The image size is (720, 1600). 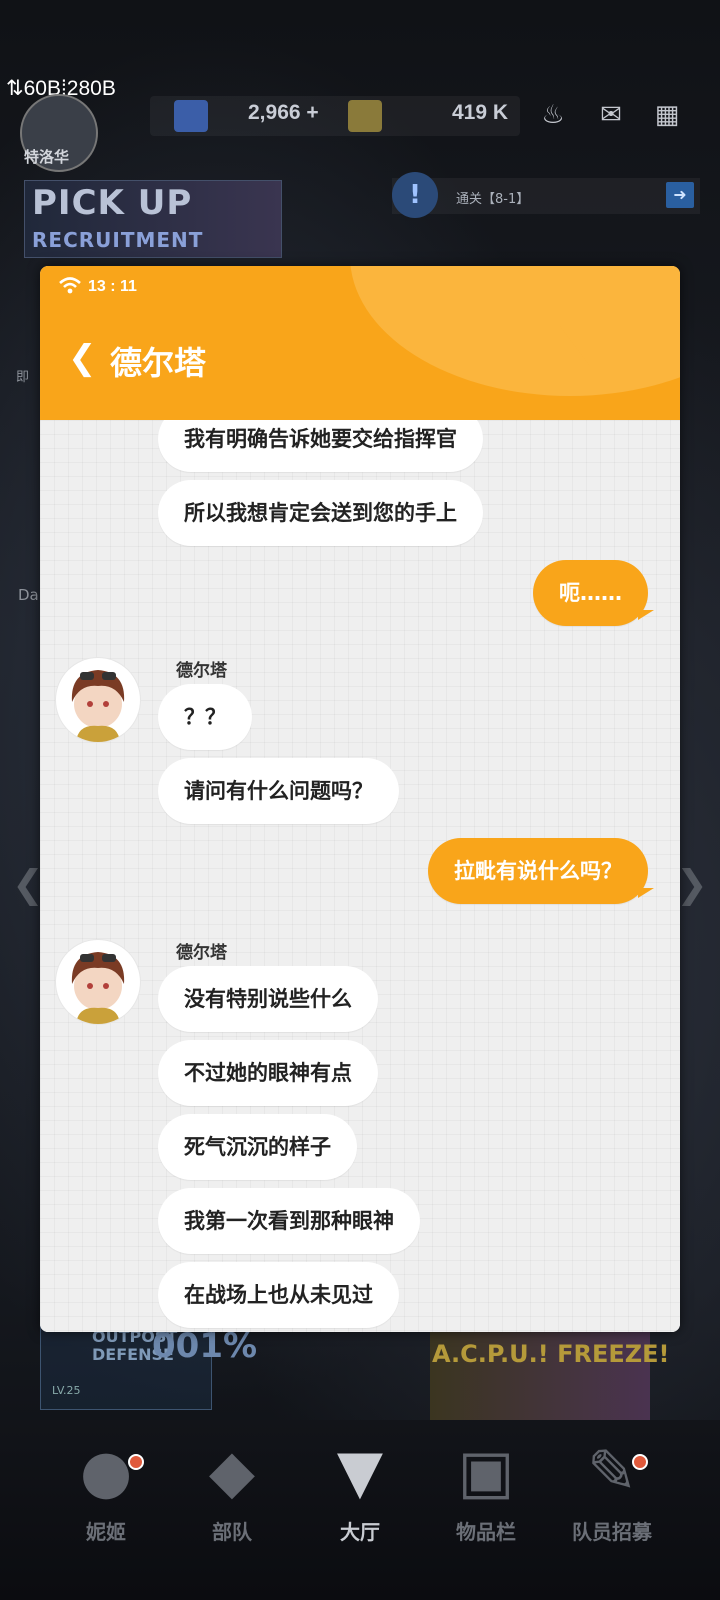 I want to click on player-name: 特洛华, so click(x=47, y=157).